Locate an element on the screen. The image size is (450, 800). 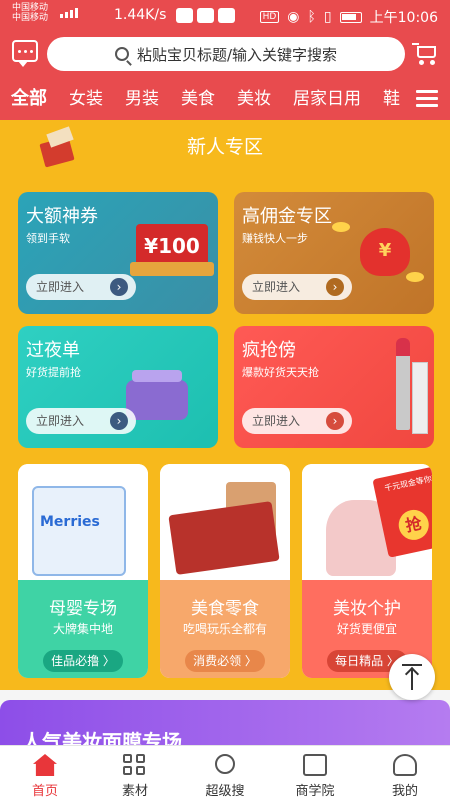
tab-material: 素材 is located at coordinates (135, 773).